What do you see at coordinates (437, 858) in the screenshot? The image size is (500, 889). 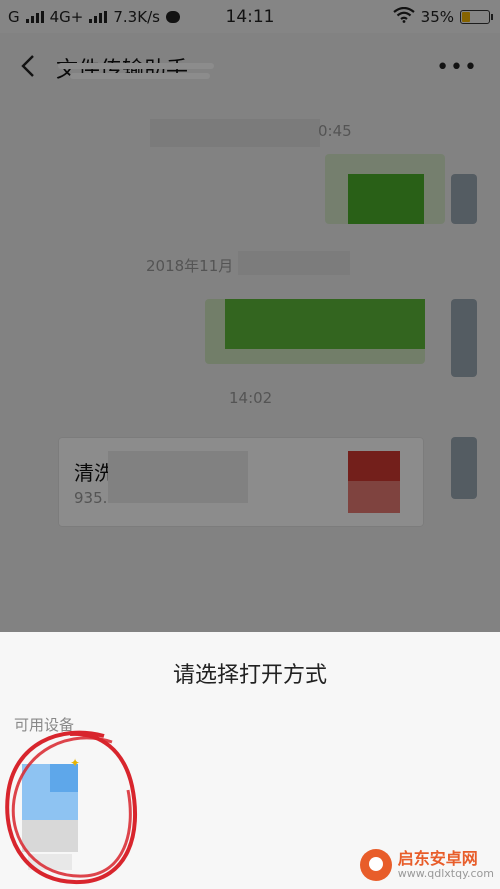 I see `watermark-name: 启东安卓网` at bounding box center [437, 858].